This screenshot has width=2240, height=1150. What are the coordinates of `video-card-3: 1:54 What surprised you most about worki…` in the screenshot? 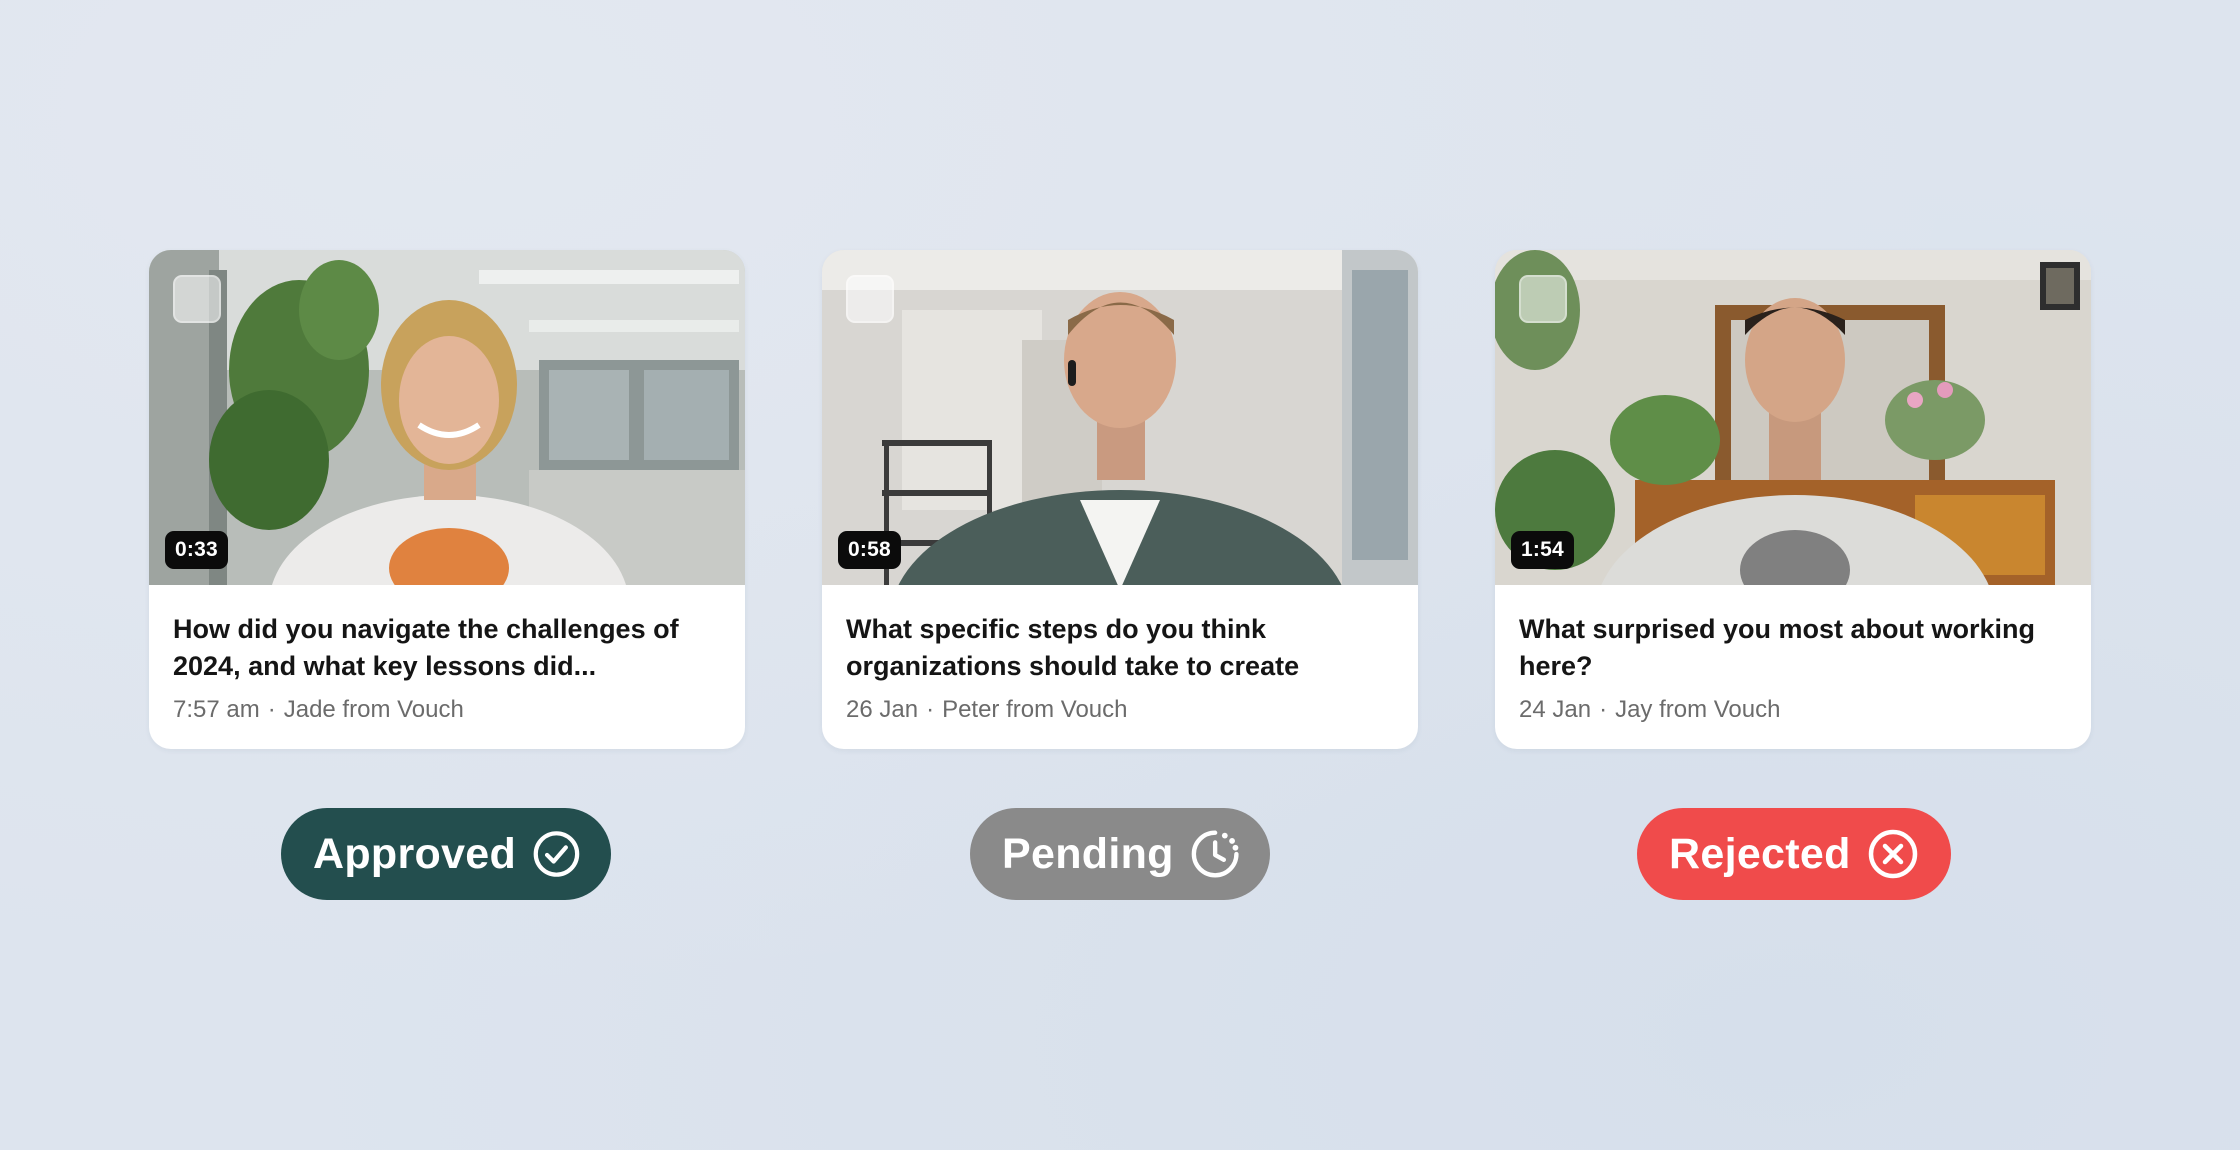 It's located at (1793, 499).